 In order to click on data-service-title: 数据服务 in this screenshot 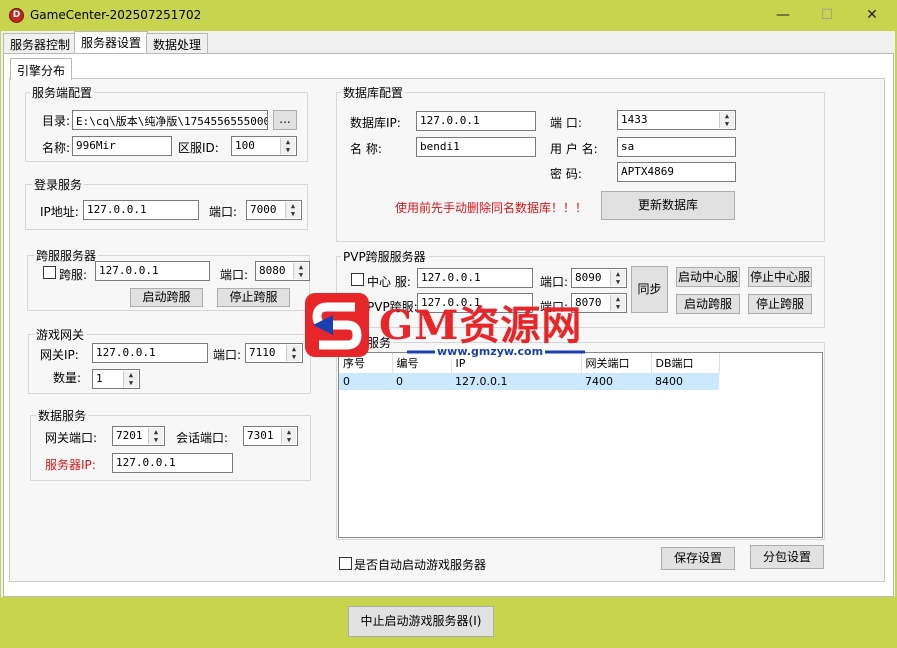, I will do `click(62, 415)`.